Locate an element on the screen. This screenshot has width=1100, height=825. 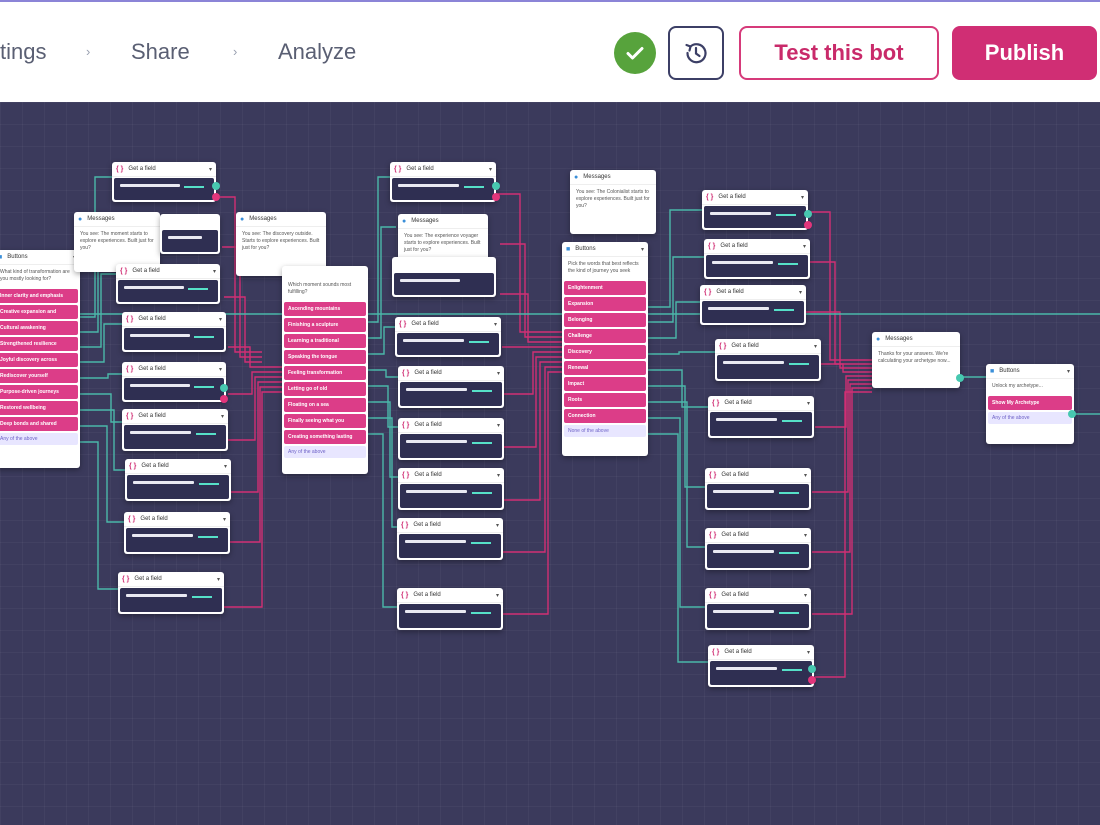
option-button: Impact is located at coordinates (605, 384).